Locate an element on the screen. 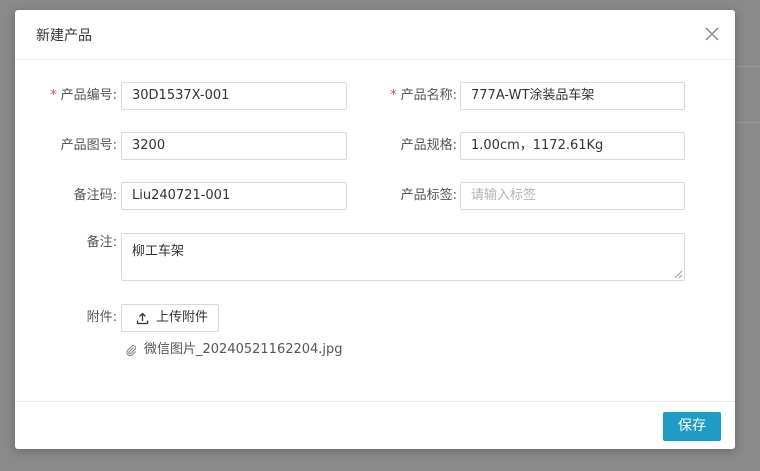 The image size is (760, 471). dialog-title: 新建产品 is located at coordinates (64, 36).